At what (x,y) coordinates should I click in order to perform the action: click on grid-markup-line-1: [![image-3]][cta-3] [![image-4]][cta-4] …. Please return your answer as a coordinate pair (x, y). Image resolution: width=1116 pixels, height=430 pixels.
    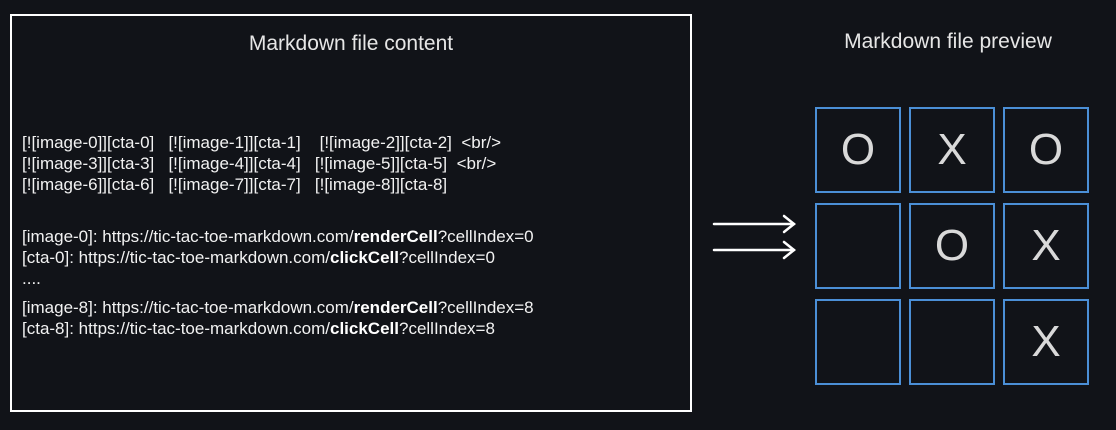
    Looking at the image, I should click on (259, 163).